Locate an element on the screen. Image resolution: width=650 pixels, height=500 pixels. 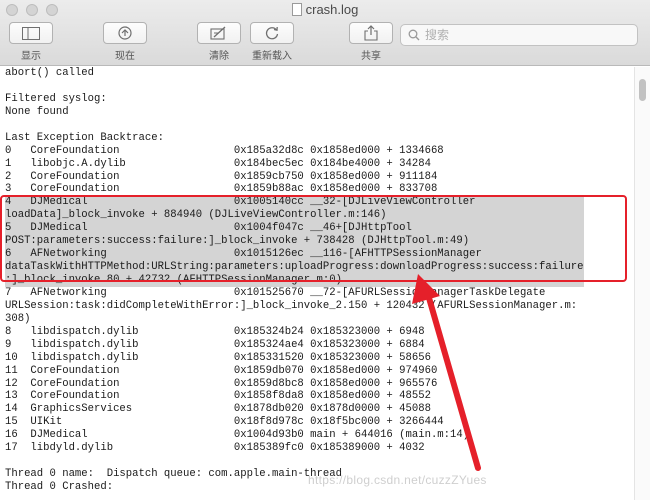
share-button is located at coordinates (371, 33).